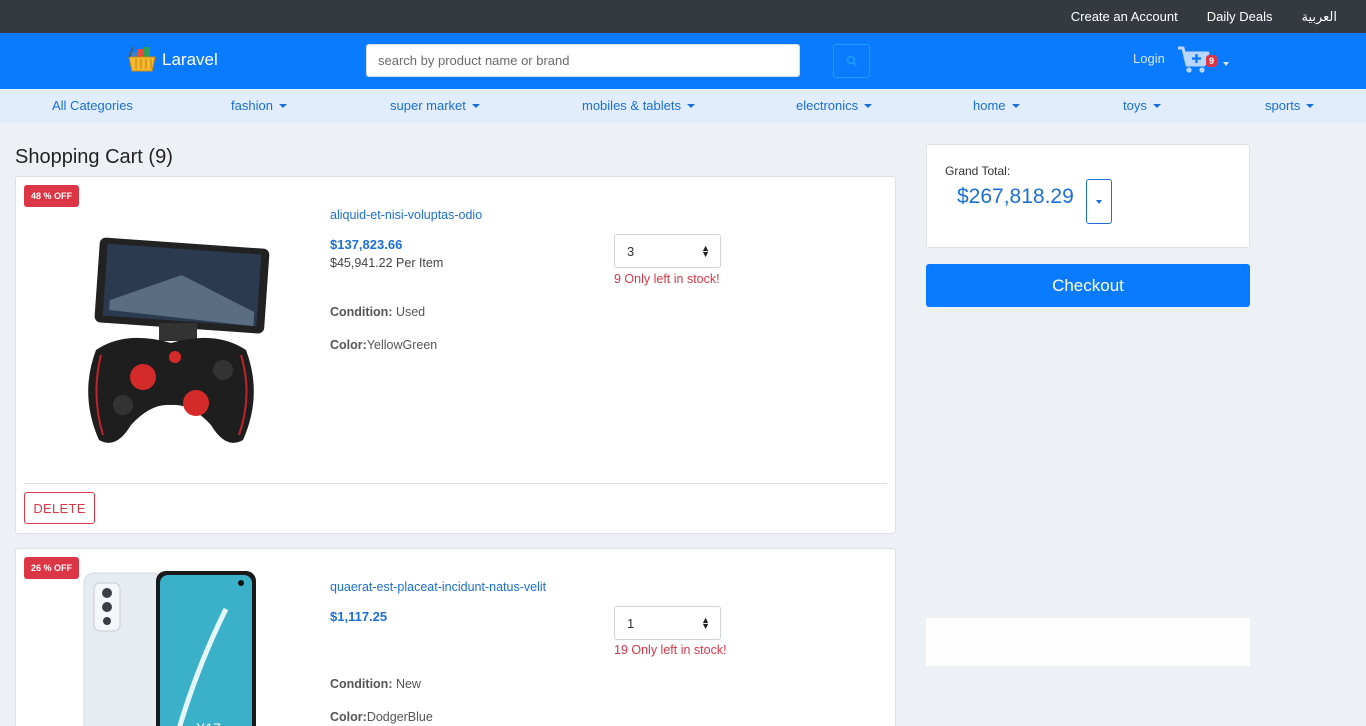 The height and width of the screenshot is (726, 1366). Describe the element at coordinates (667, 279) in the screenshot. I see `stock-warning: 9 Only left in stock!` at that location.